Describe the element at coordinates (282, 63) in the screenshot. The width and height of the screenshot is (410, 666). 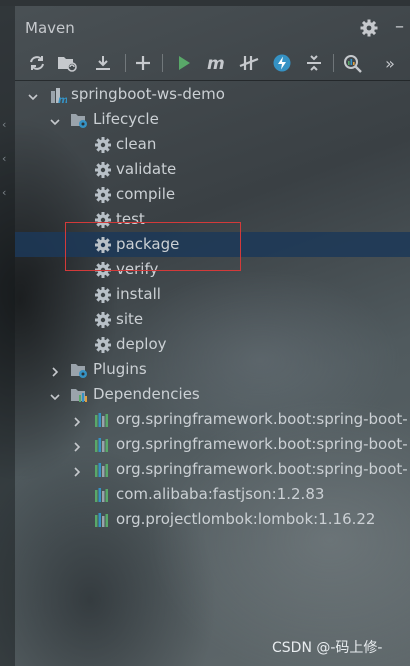
I see `skip-tests-icon` at that location.